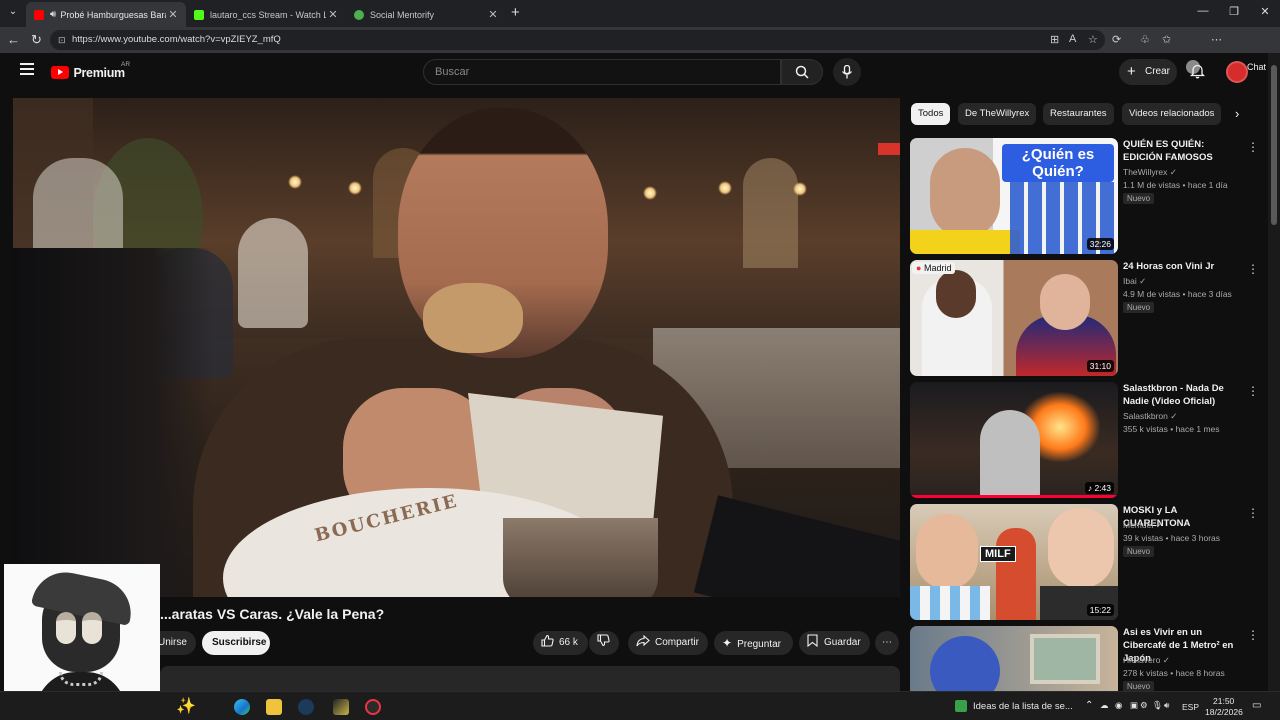 The width and height of the screenshot is (1280, 720). Describe the element at coordinates (1148, 72) in the screenshot. I see `create-button: + Crear` at that location.